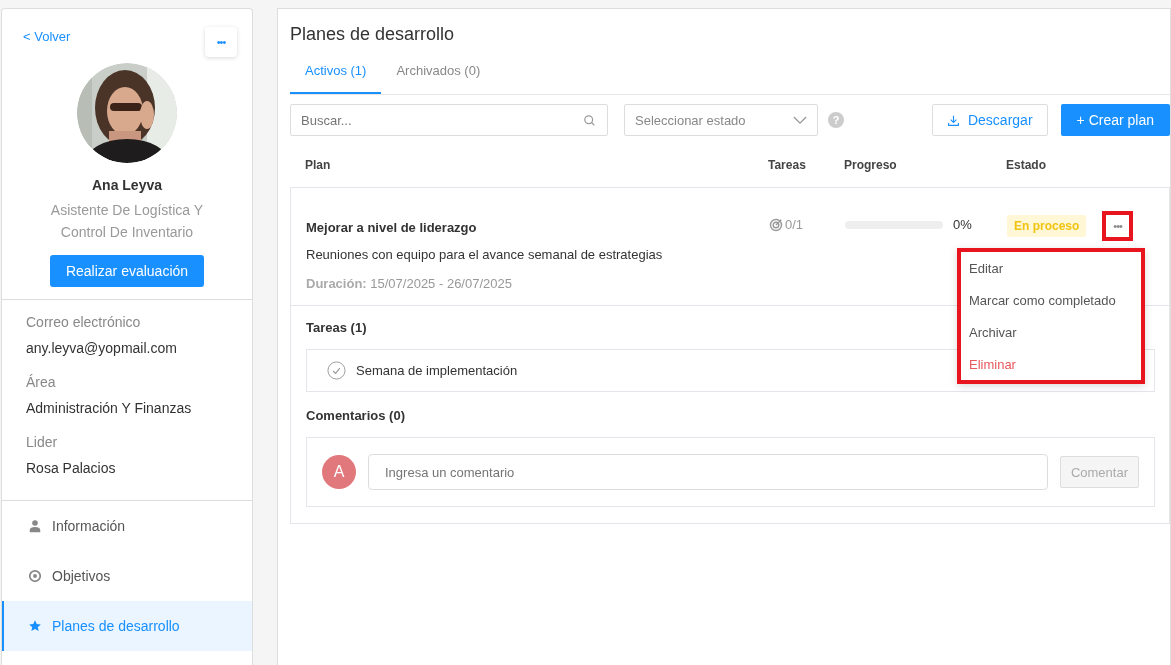 This screenshot has height=665, width=1171. What do you see at coordinates (1026, 165) in the screenshot?
I see `column-header: Estado` at bounding box center [1026, 165].